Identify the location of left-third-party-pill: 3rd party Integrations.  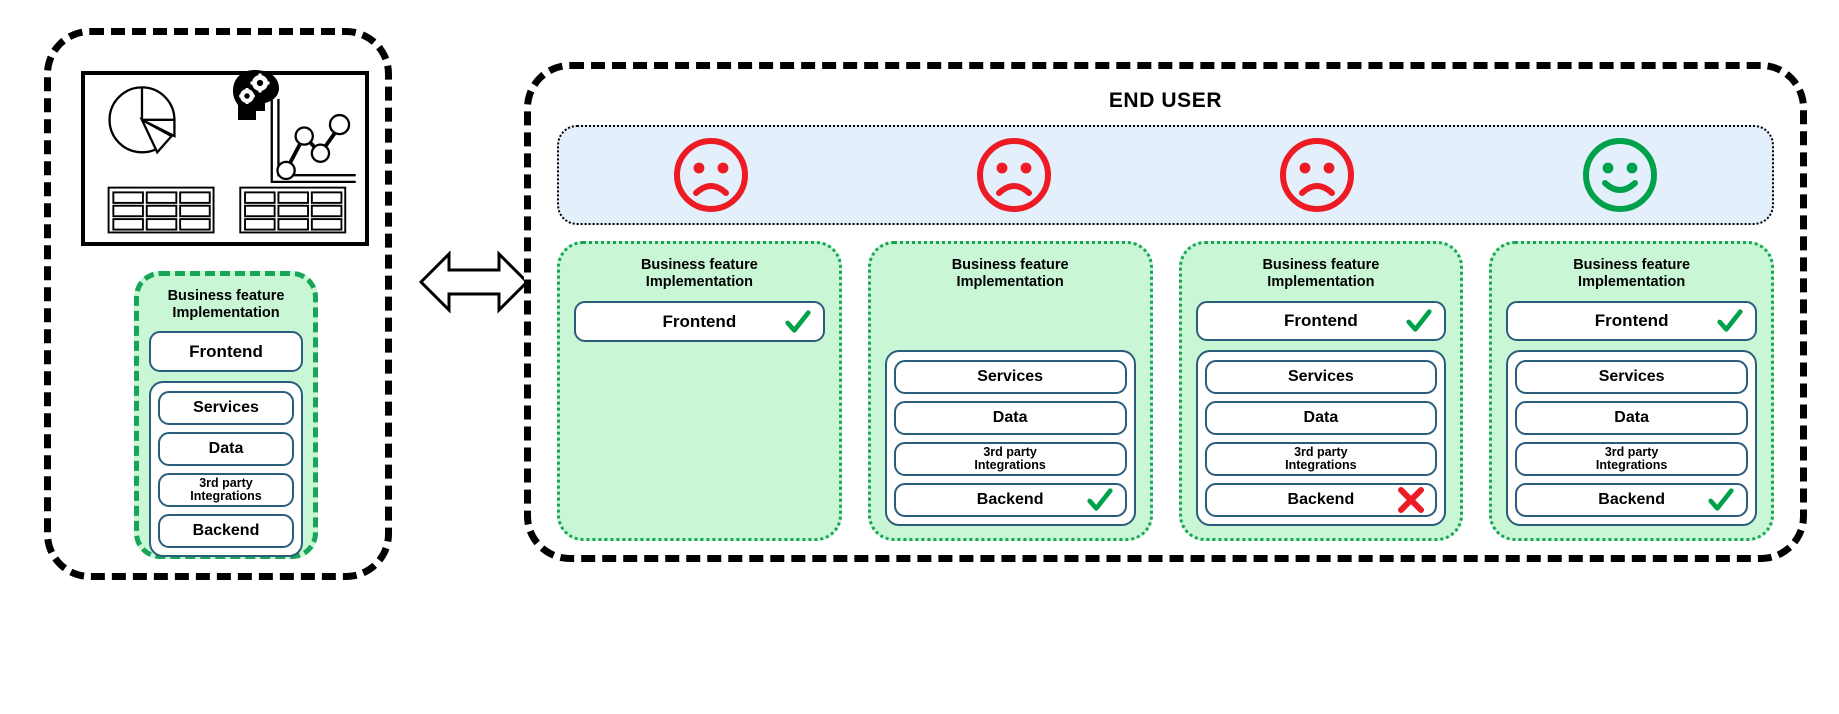
(226, 490).